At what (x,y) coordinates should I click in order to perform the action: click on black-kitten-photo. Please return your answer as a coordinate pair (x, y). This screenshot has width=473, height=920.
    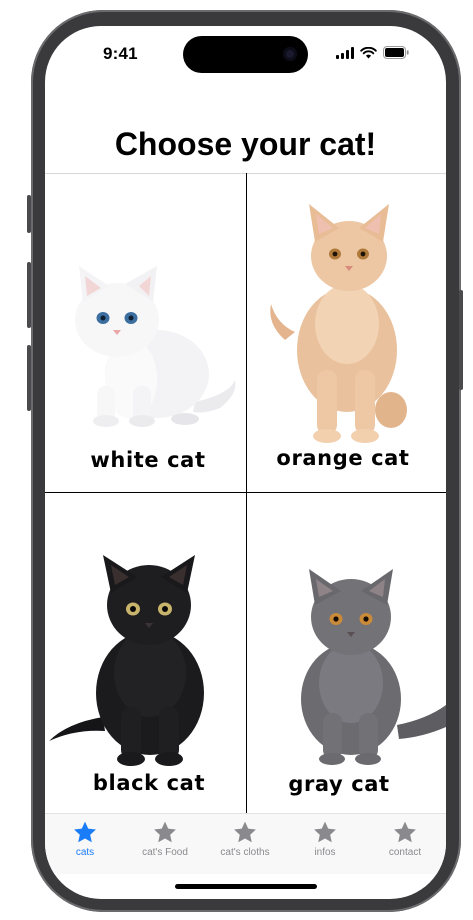
    Looking at the image, I should click on (126, 660).